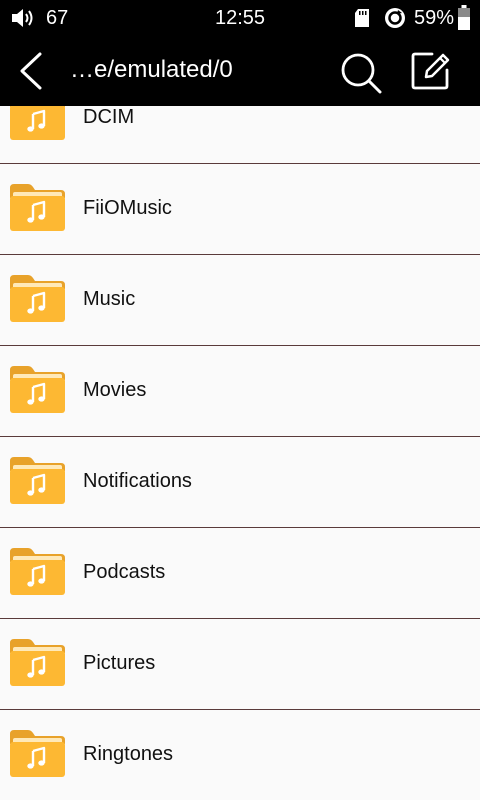 The height and width of the screenshot is (800, 480). I want to click on edit-icon, so click(431, 71).